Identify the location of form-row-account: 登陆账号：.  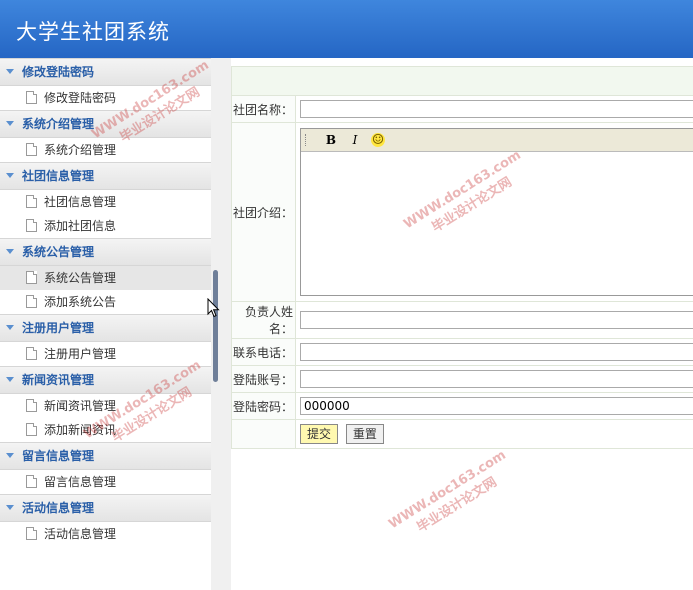
(462, 379).